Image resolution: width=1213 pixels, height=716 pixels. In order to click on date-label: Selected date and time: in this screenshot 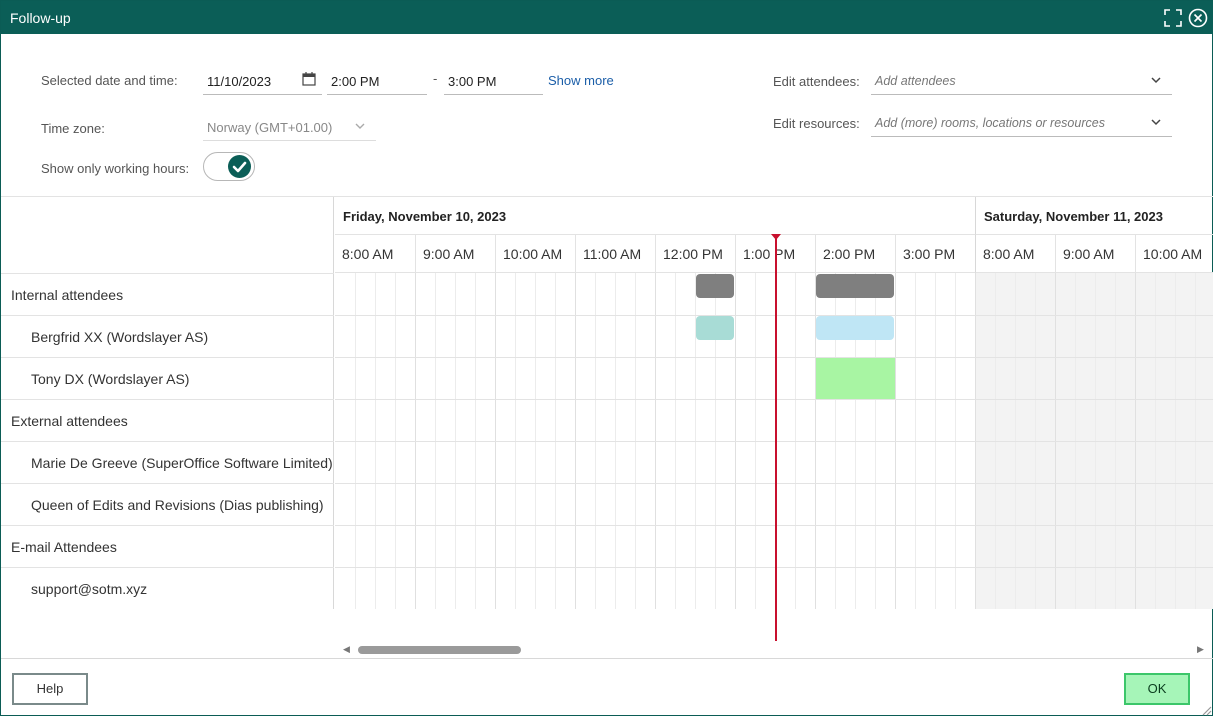, I will do `click(109, 80)`.